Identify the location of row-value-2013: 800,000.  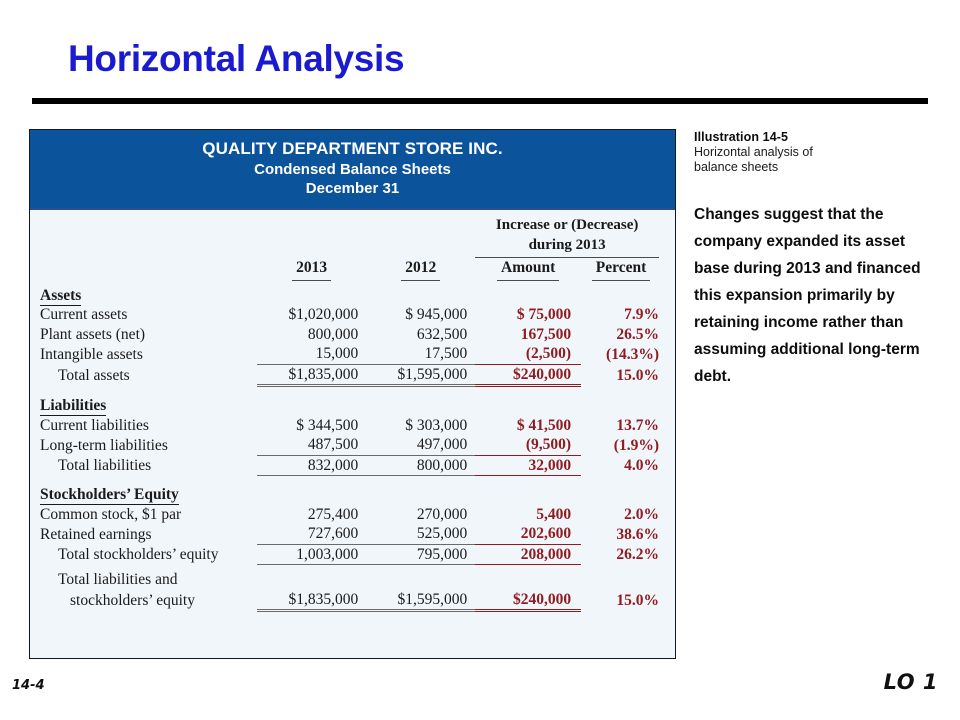
(333, 334).